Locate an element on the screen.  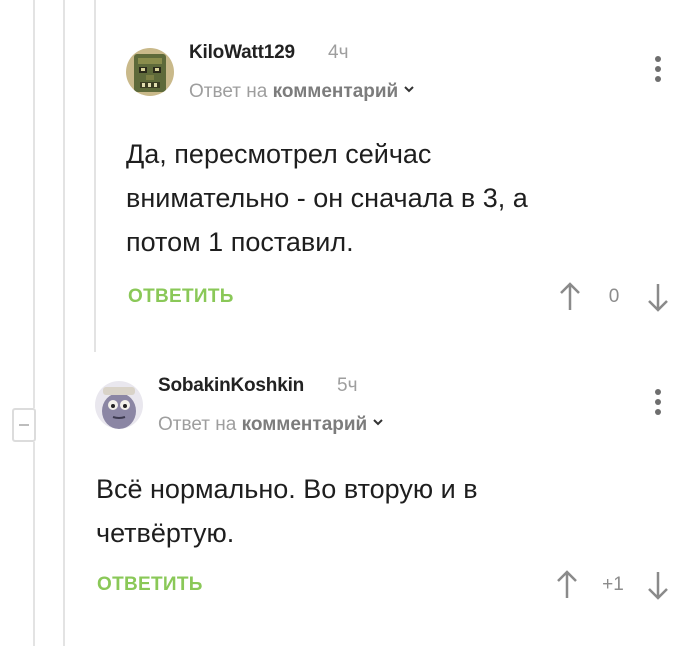
thread-line-nested is located at coordinates (95, 176).